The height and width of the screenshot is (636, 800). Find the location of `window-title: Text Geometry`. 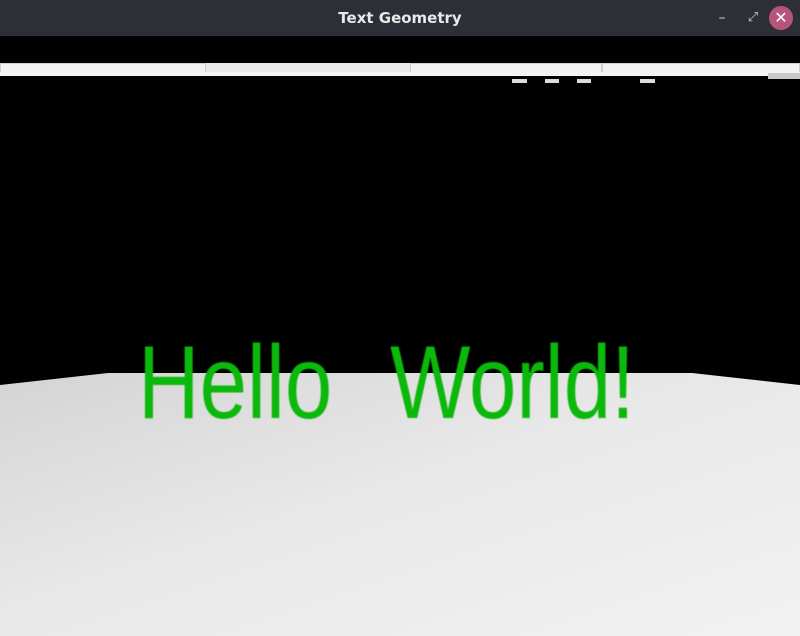

window-title: Text Geometry is located at coordinates (400, 18).